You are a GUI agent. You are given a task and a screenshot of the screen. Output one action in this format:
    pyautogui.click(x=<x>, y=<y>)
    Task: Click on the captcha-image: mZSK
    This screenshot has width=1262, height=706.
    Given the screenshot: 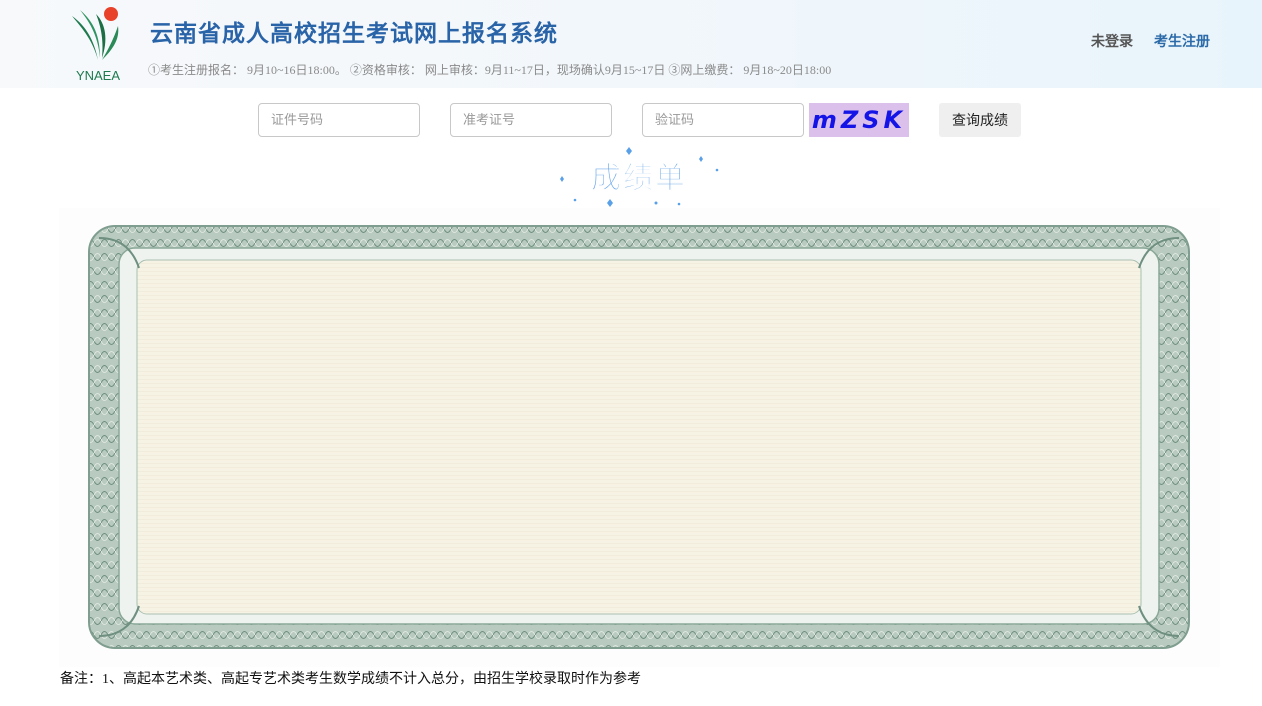 What is the action you would take?
    pyautogui.click(x=859, y=120)
    